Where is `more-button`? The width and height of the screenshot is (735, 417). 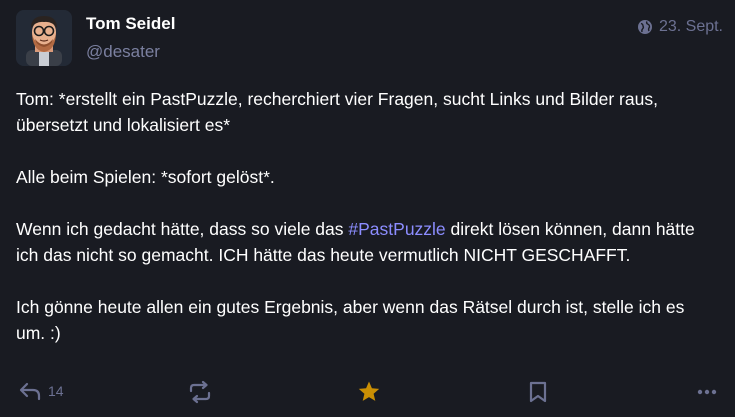 more-button is located at coordinates (707, 392).